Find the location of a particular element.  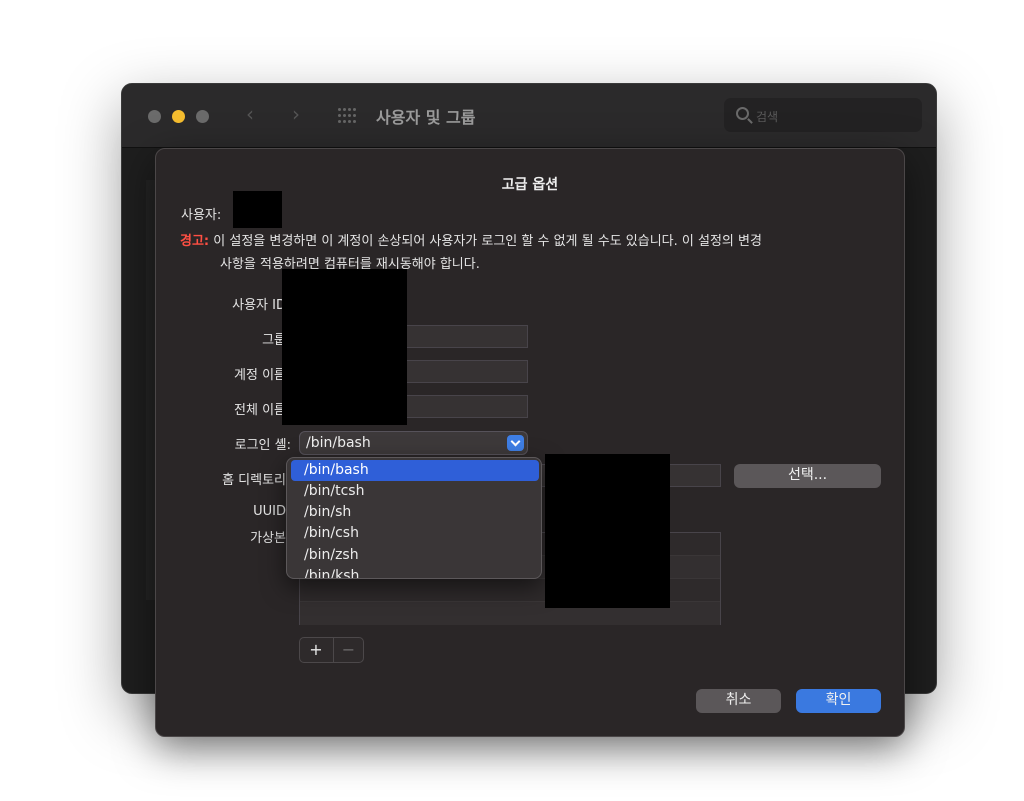

home-directory-label: 홈 디렉토리 is located at coordinates (254, 480).